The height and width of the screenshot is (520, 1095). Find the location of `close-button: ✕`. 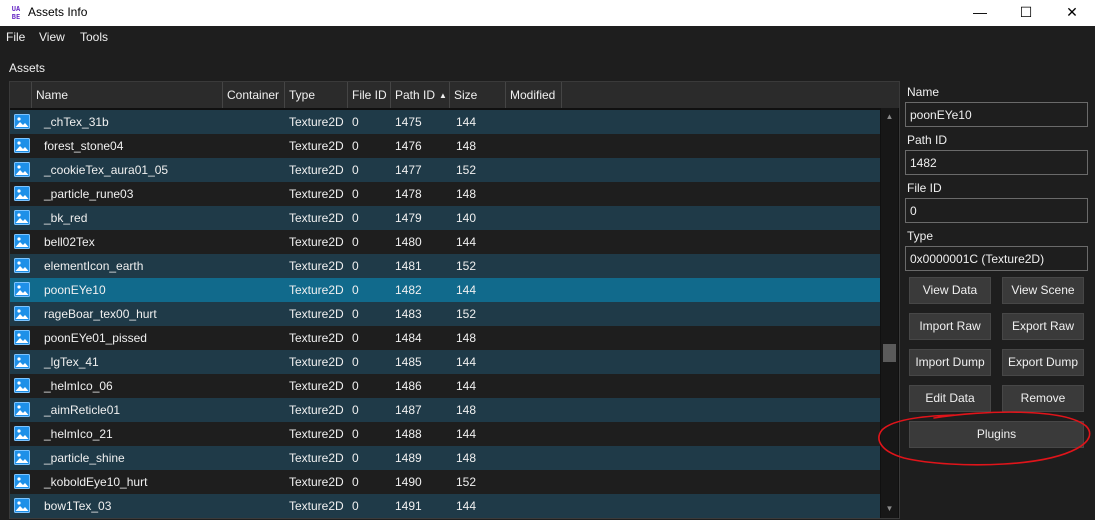

close-button: ✕ is located at coordinates (1072, 13).